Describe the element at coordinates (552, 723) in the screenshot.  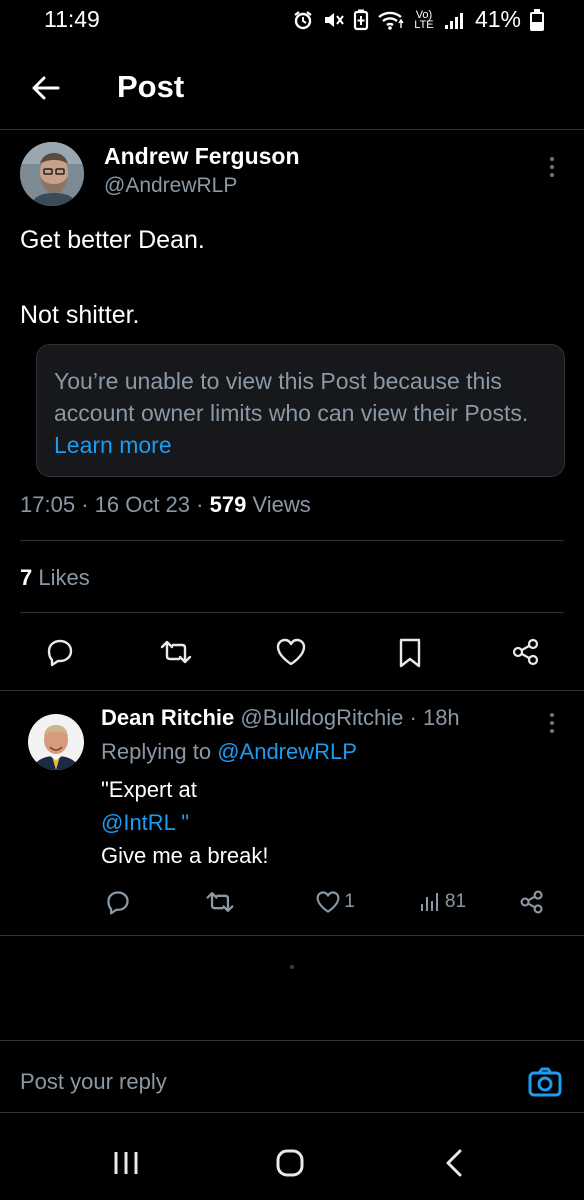
I see `reply-more-button` at that location.